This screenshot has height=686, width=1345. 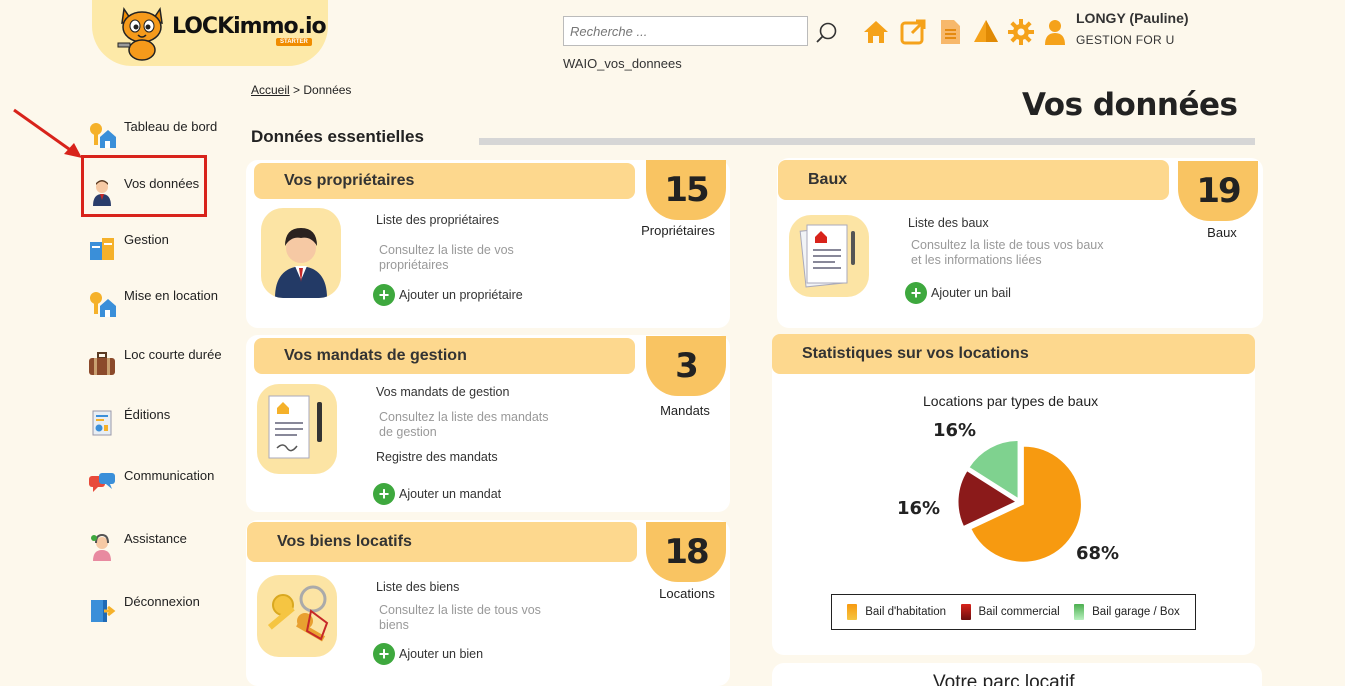 What do you see at coordinates (270, 90) in the screenshot?
I see `breadcrumb-home-link: Accueil` at bounding box center [270, 90].